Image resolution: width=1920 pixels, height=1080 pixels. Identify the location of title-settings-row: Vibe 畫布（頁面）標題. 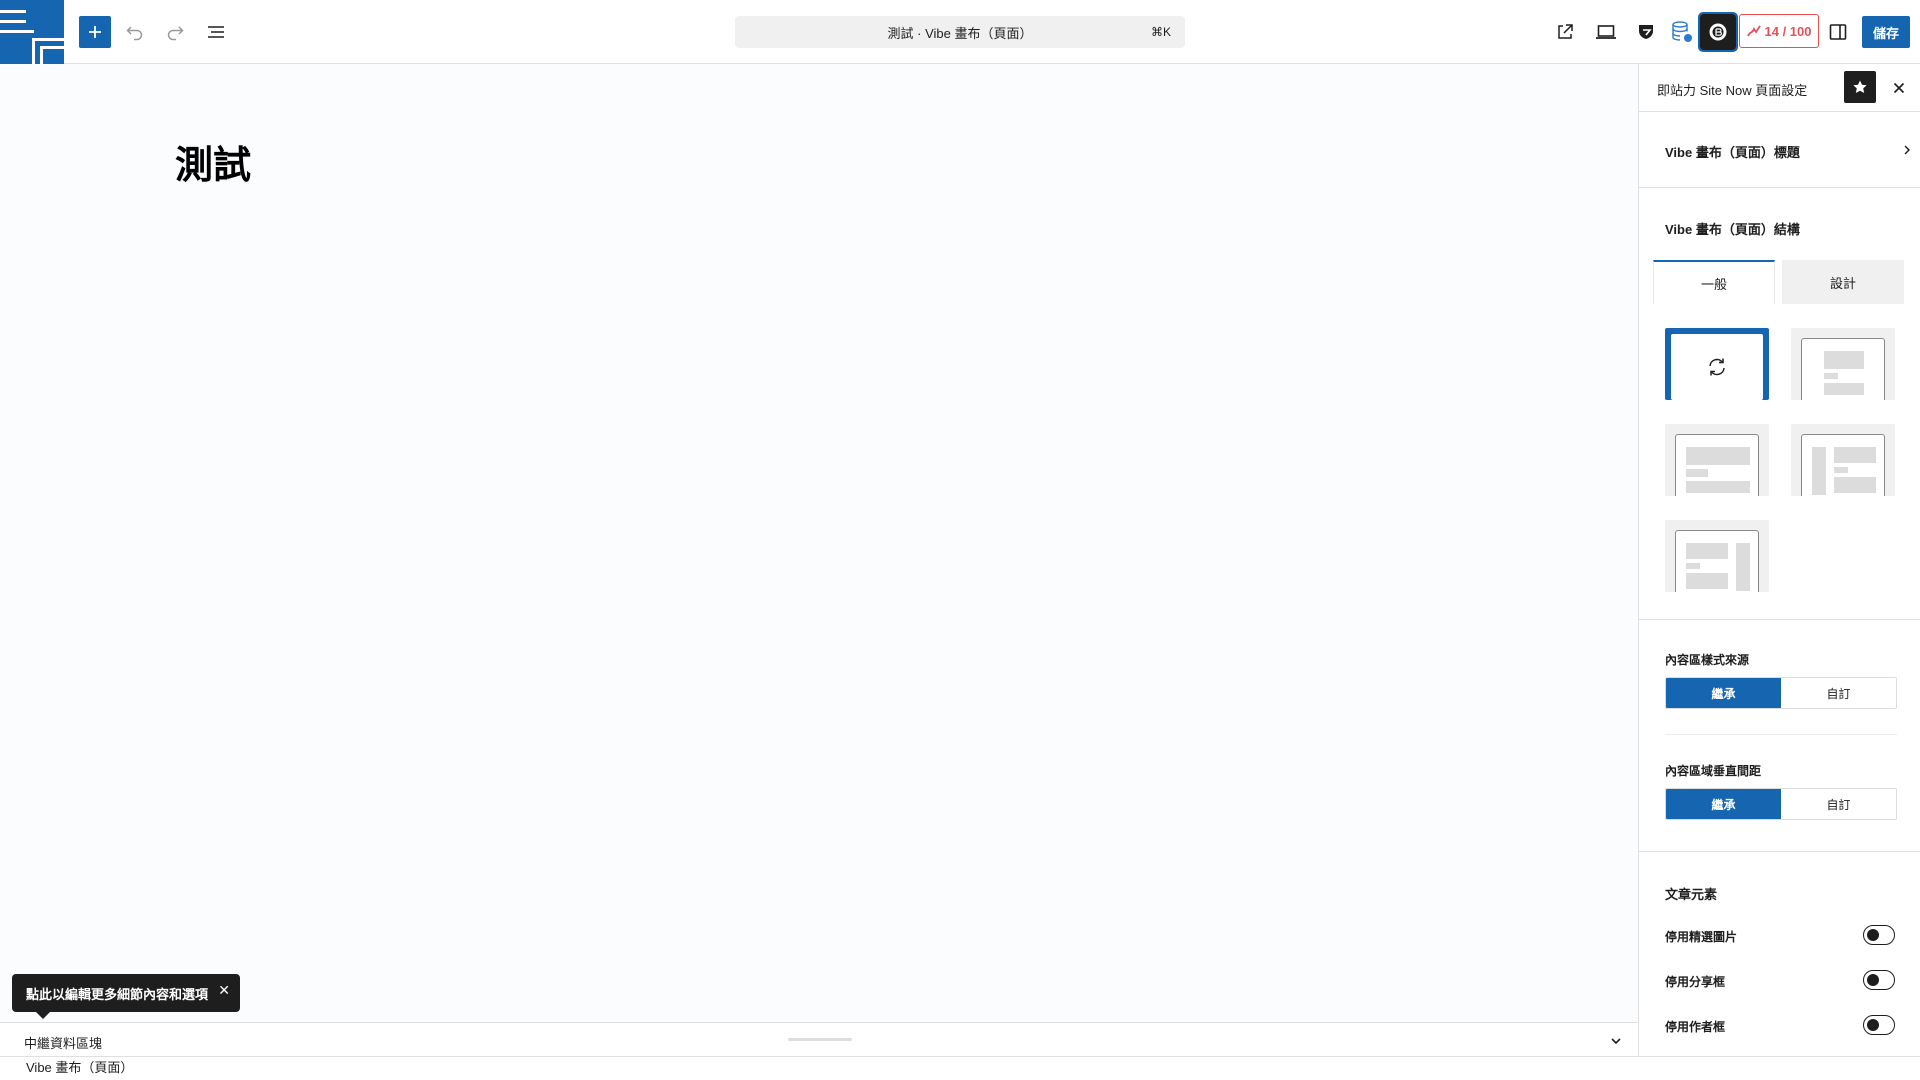
(1779, 150).